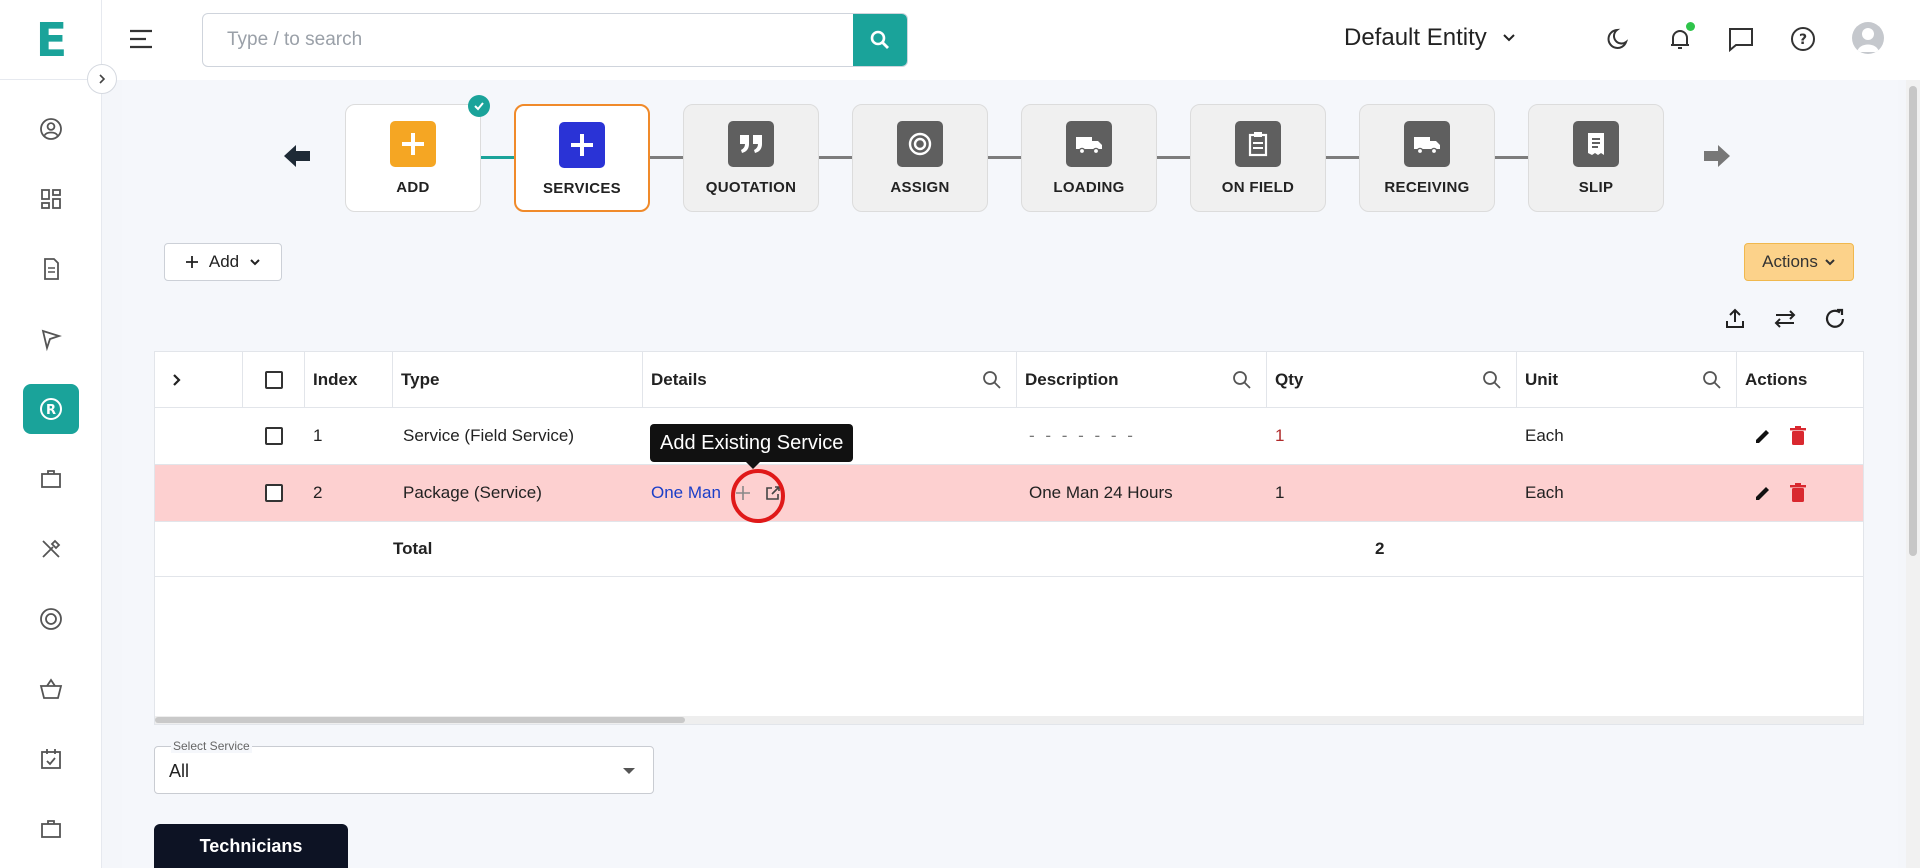 Image resolution: width=1920 pixels, height=868 pixels. What do you see at coordinates (880, 40) in the screenshot?
I see `search-button` at bounding box center [880, 40].